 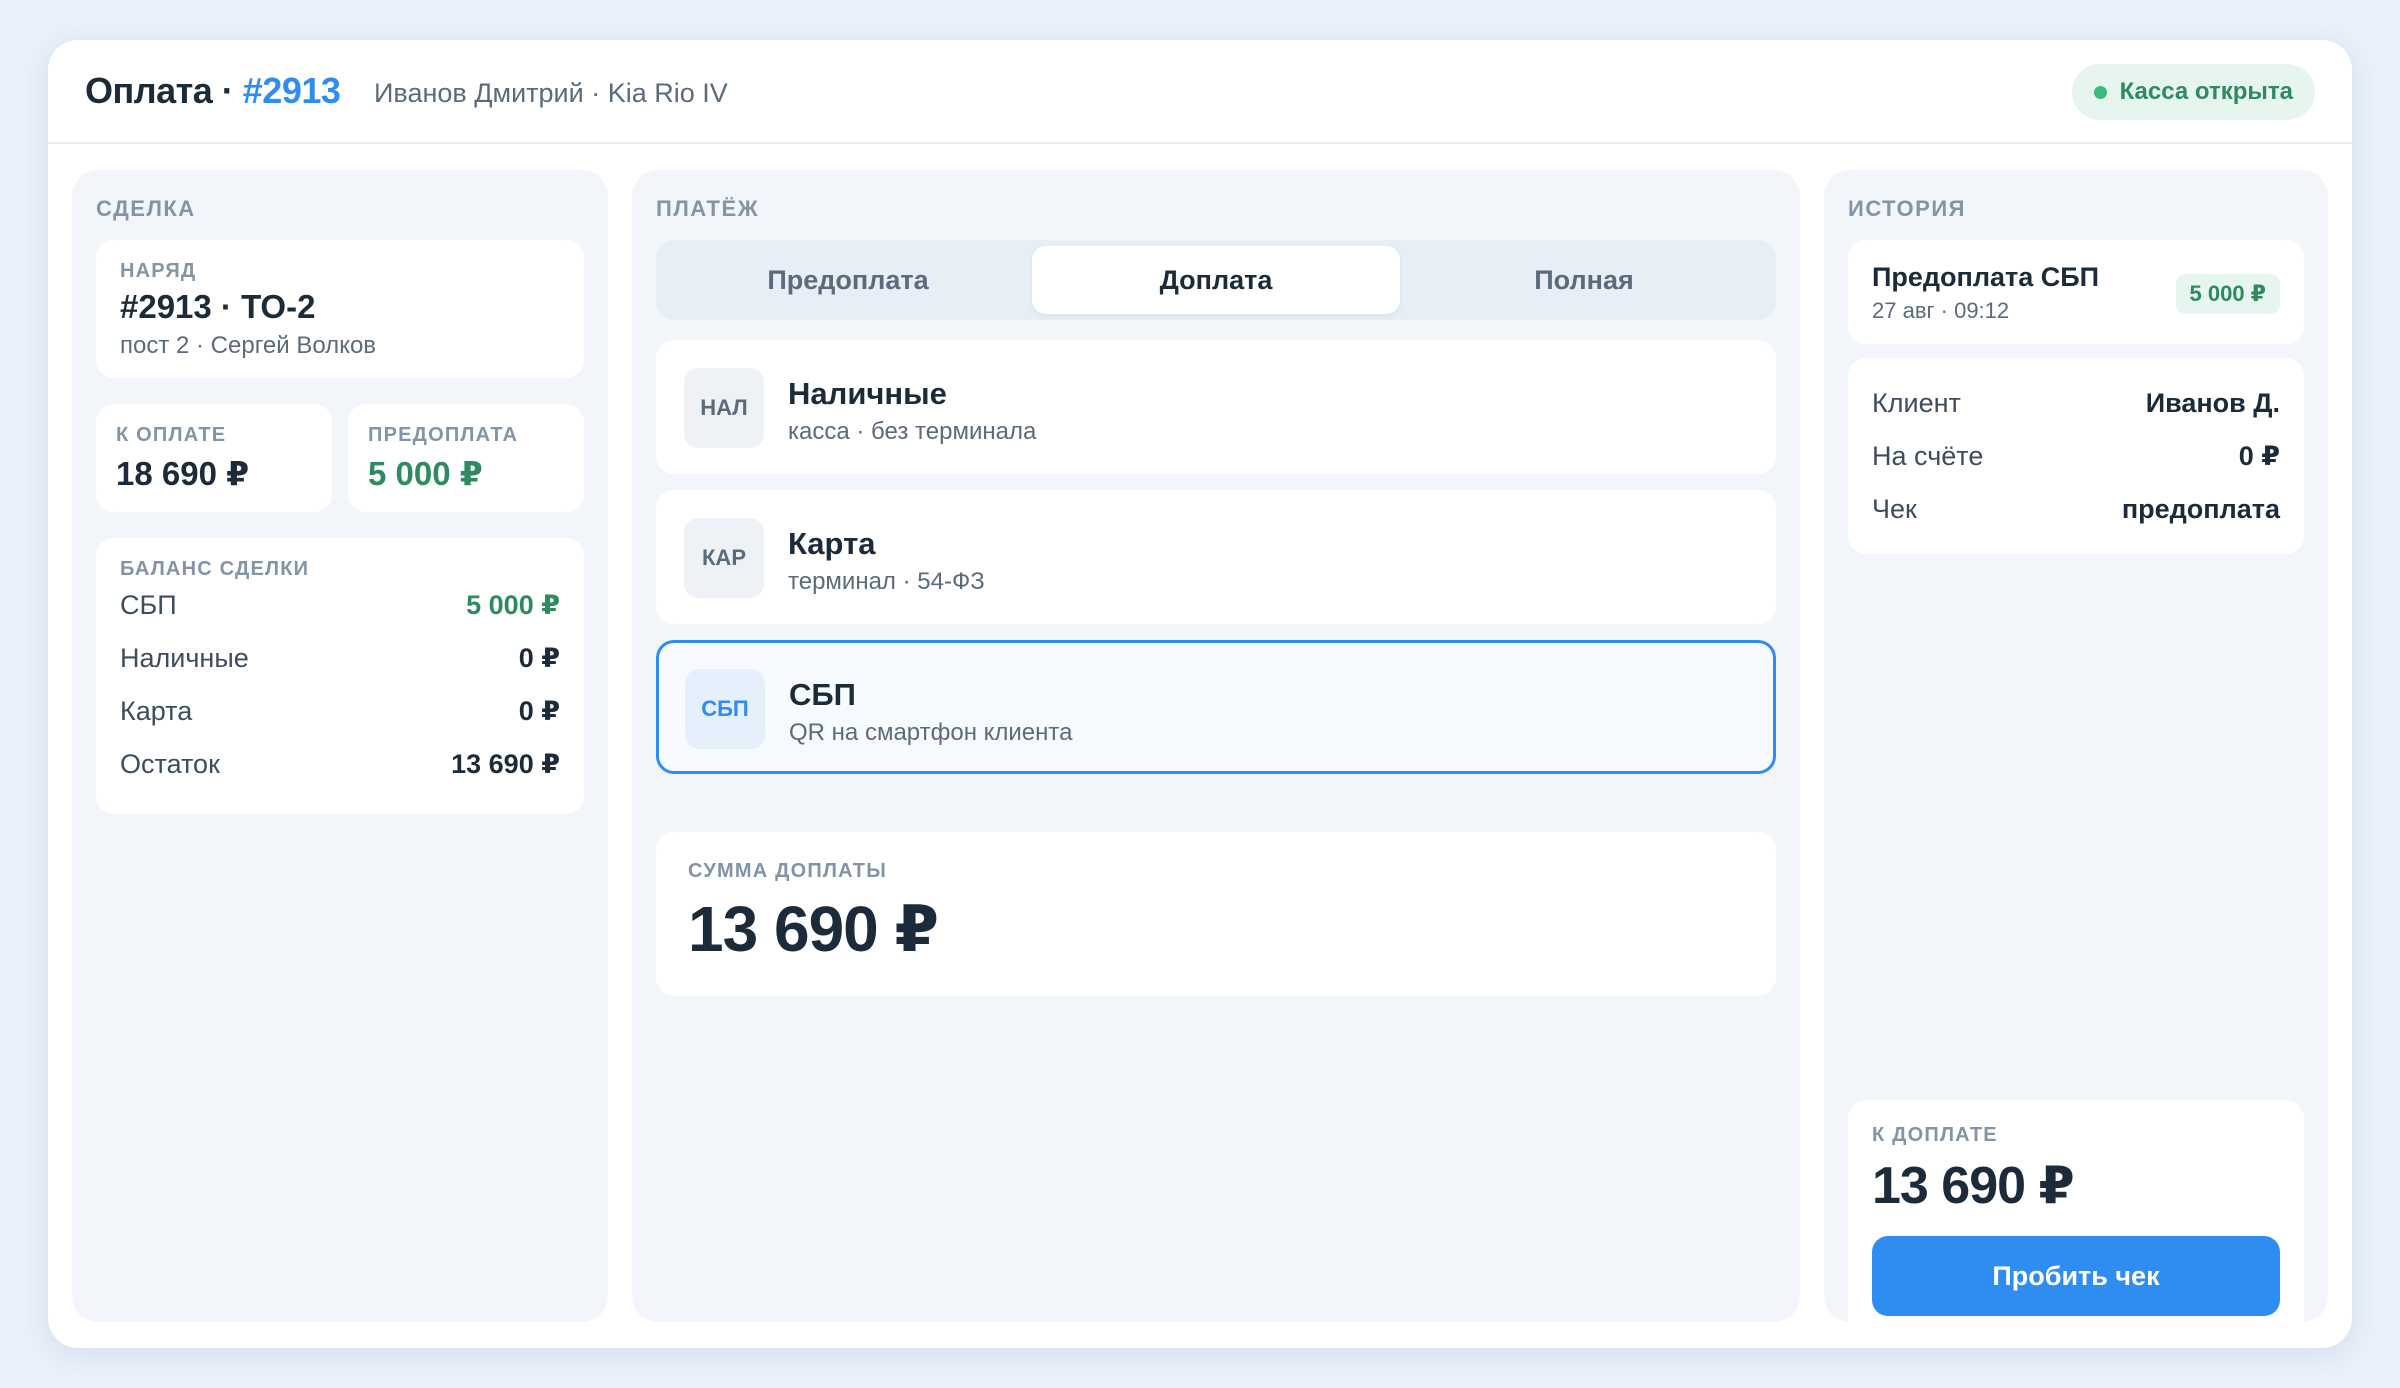 I want to click on history-panel-title: ИСТОРИЯ, so click(x=1907, y=208).